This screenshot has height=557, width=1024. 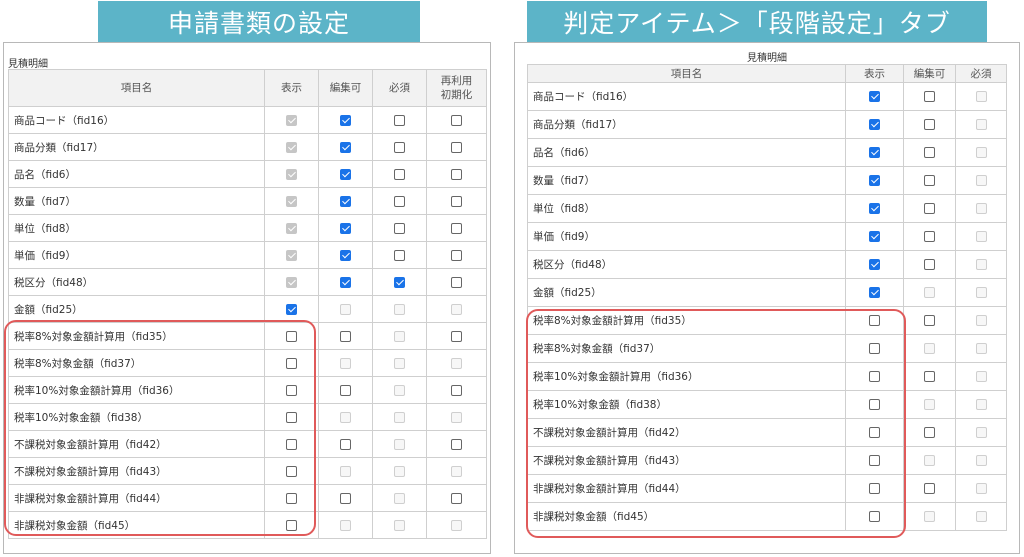 What do you see at coordinates (686, 264) in the screenshot?
I see `item-name: 税区分（fid48）` at bounding box center [686, 264].